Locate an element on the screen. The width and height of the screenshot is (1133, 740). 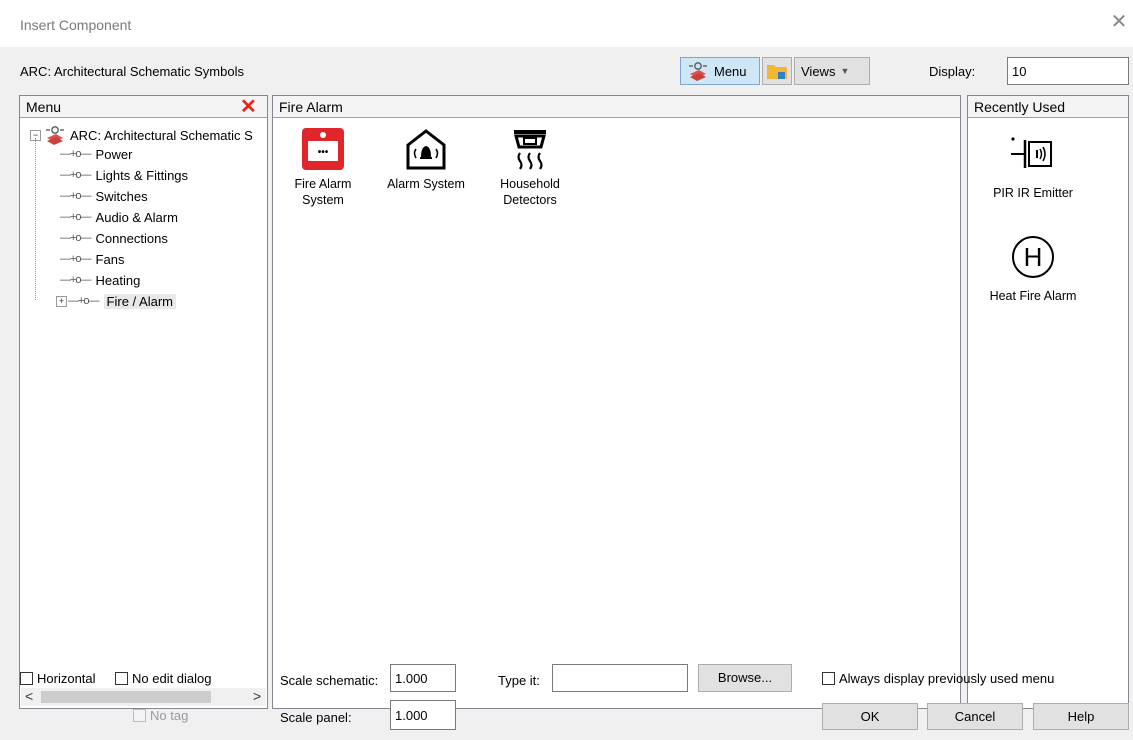
tree-item-power: —+o— Power is located at coordinates (96, 154).